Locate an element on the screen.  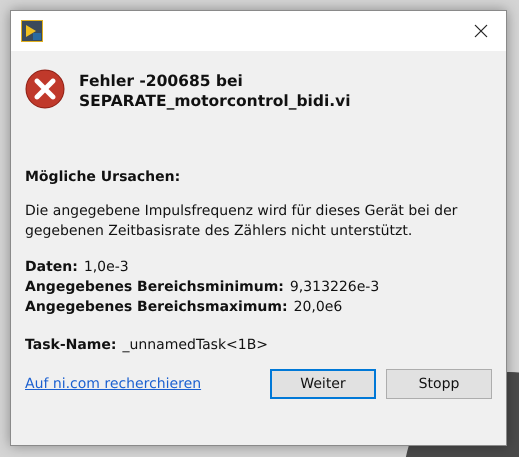
research-link: Auf ni.com recherchieren is located at coordinates (142, 384).